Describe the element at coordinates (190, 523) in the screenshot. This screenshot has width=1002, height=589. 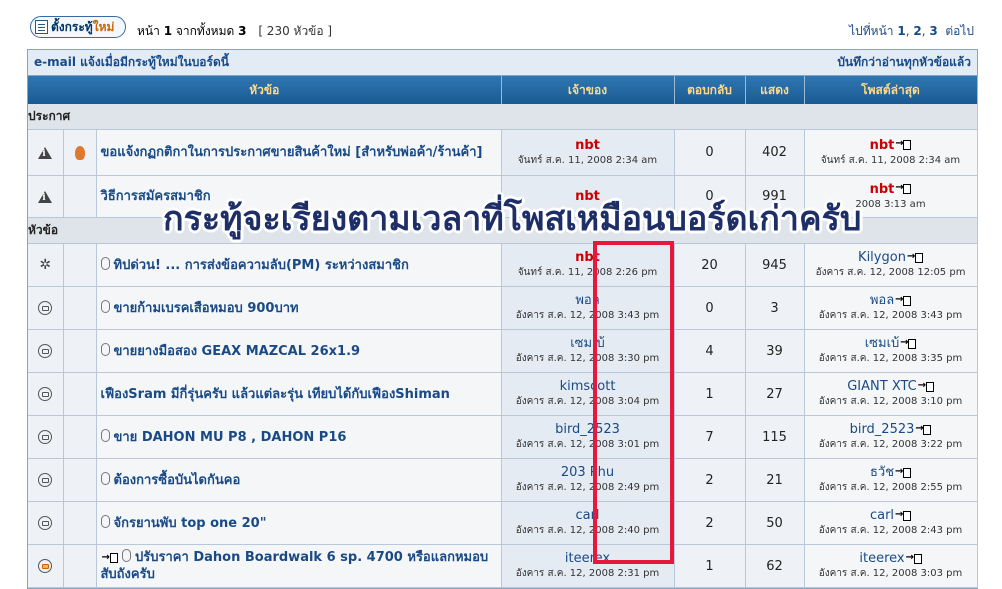
I see `topic-title-link: จักรยานพับ top one 20"` at that location.